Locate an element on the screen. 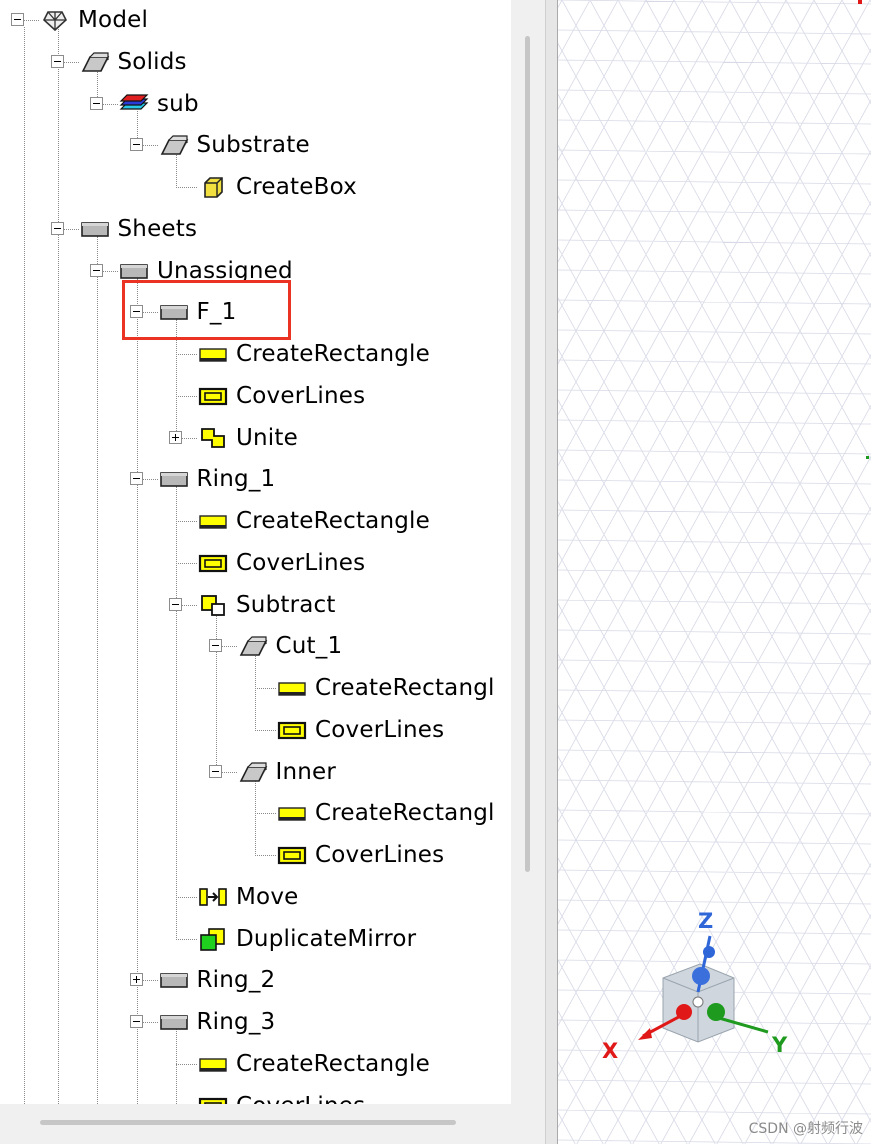  tree-item-label: DuplicateMirror is located at coordinates (326, 938).